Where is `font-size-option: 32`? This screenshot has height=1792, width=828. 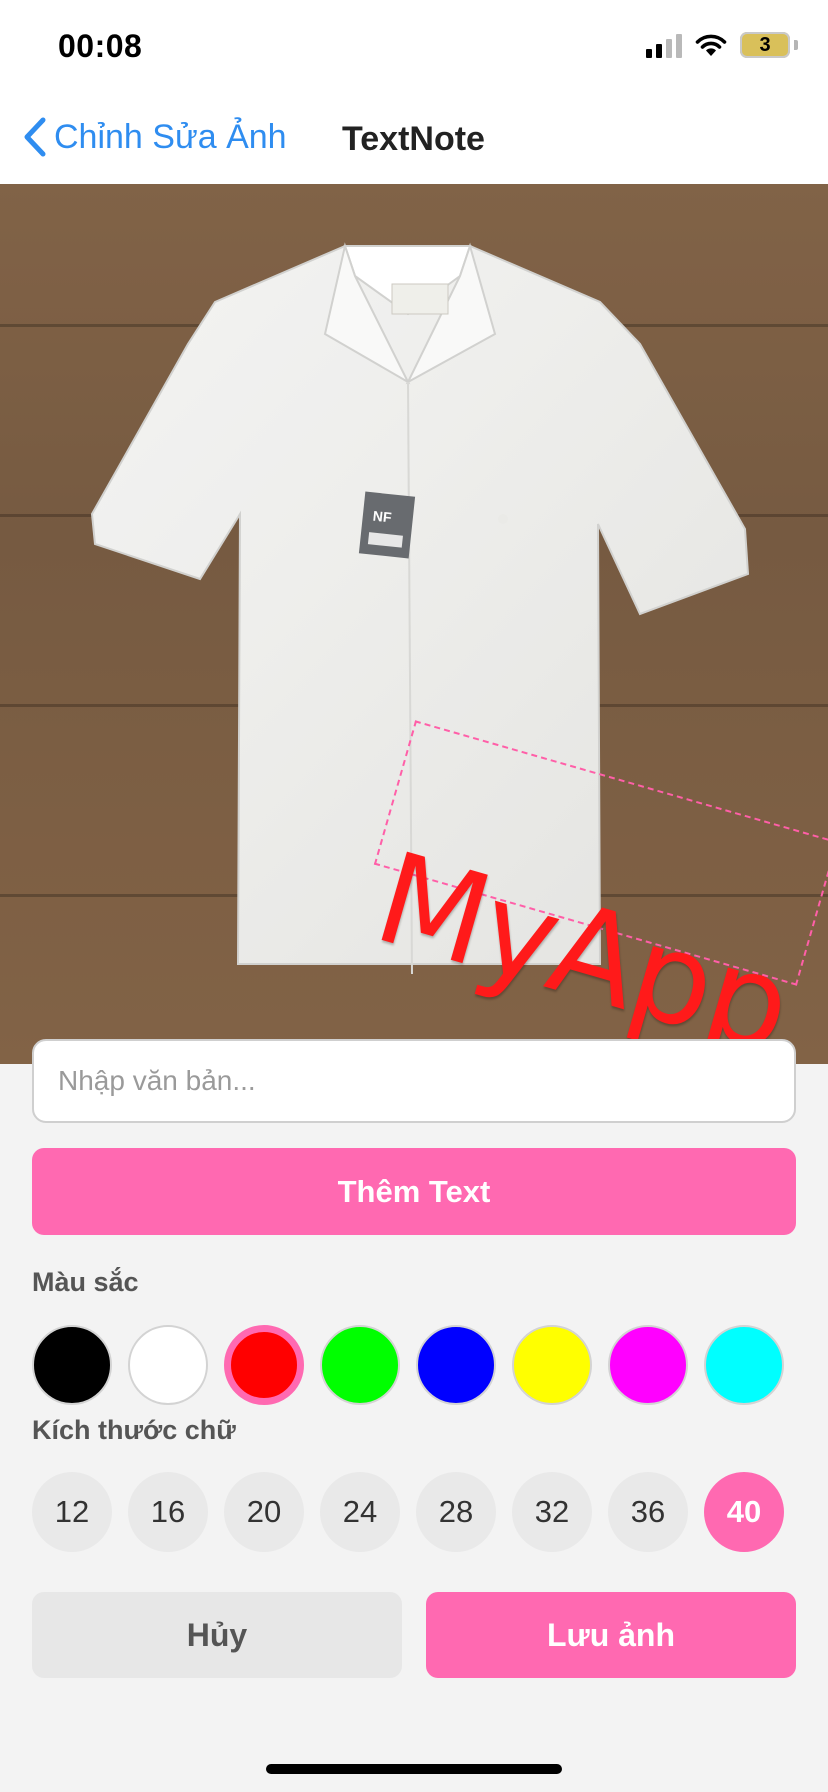 font-size-option: 32 is located at coordinates (552, 1512).